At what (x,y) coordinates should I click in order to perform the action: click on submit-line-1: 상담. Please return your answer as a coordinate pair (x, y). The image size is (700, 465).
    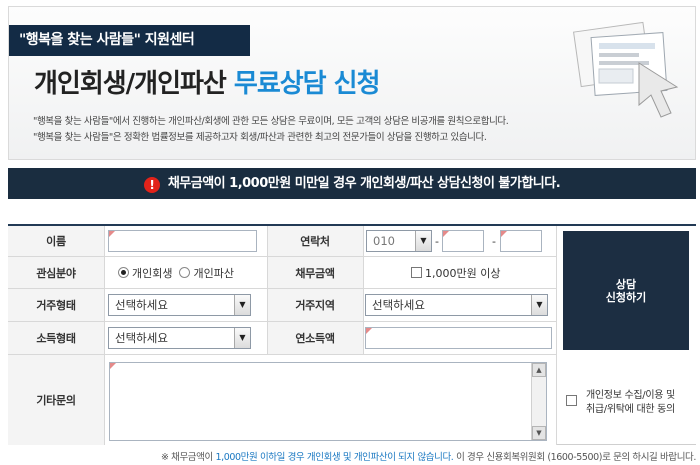
    Looking at the image, I should click on (626, 284).